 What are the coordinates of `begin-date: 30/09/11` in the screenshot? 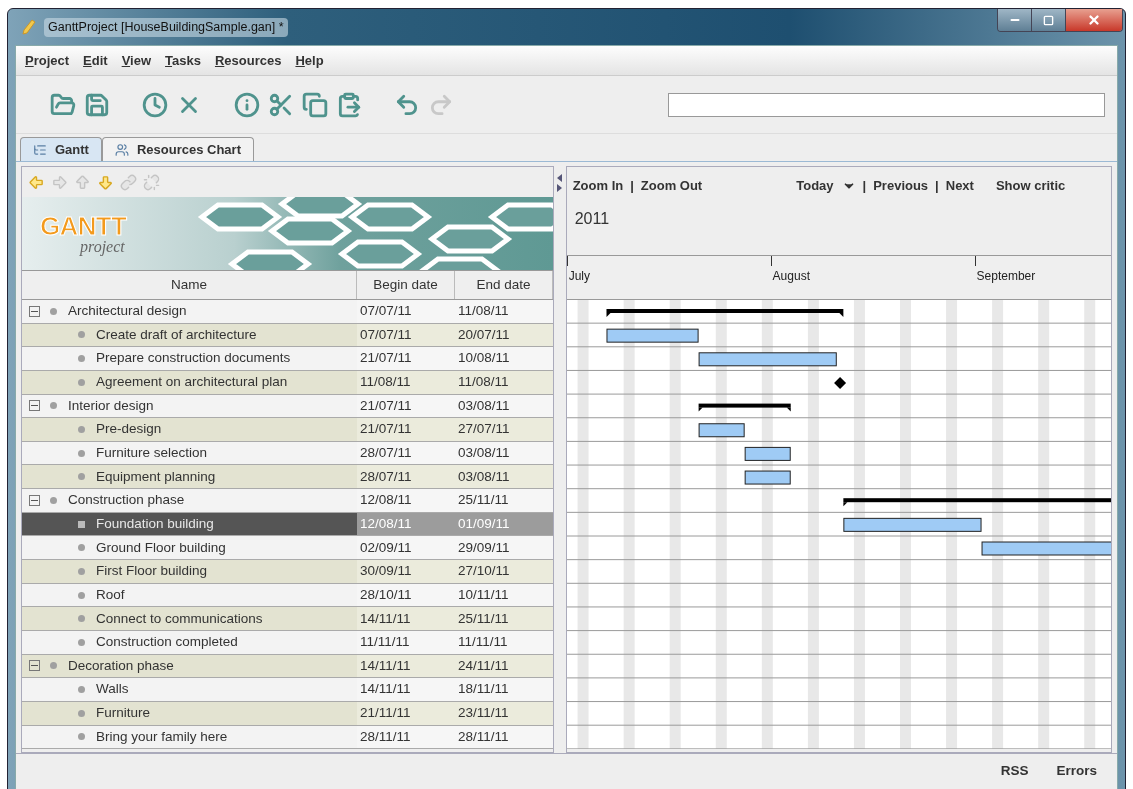 It's located at (406, 571).